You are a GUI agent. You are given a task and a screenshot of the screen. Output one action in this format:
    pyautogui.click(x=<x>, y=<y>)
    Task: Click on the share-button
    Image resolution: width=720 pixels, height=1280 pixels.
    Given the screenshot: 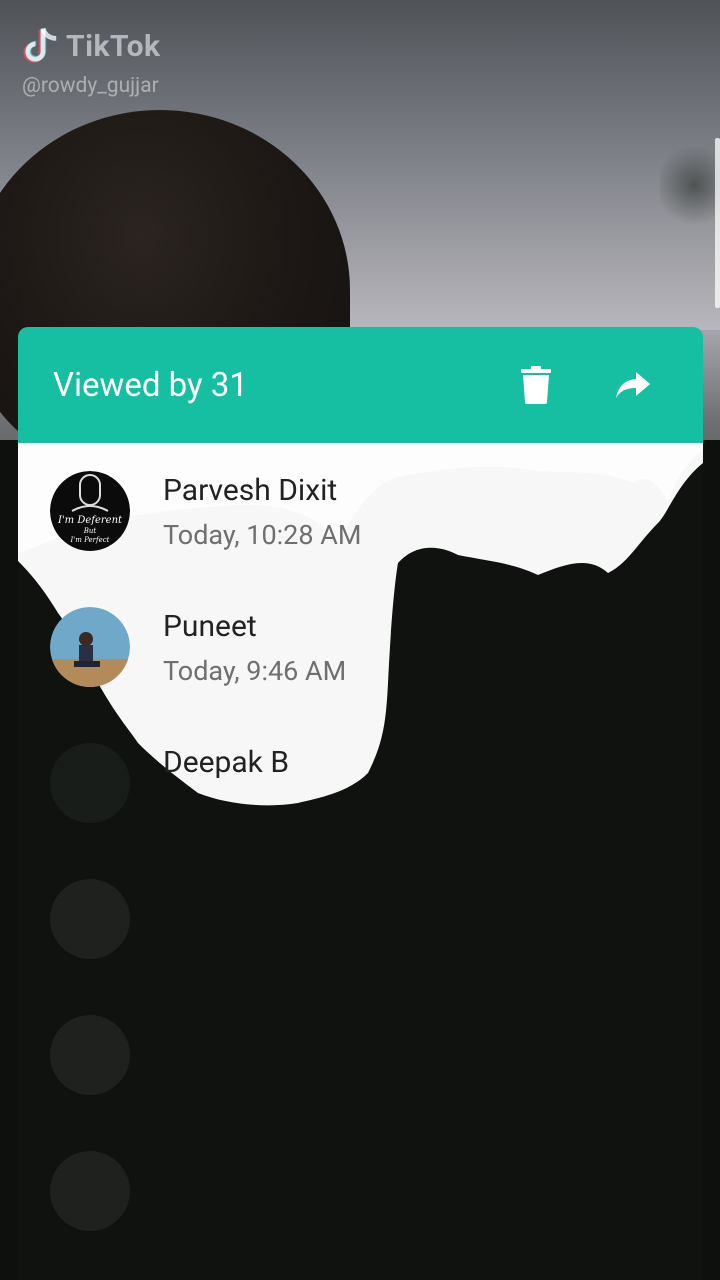 What is the action you would take?
    pyautogui.click(x=633, y=385)
    